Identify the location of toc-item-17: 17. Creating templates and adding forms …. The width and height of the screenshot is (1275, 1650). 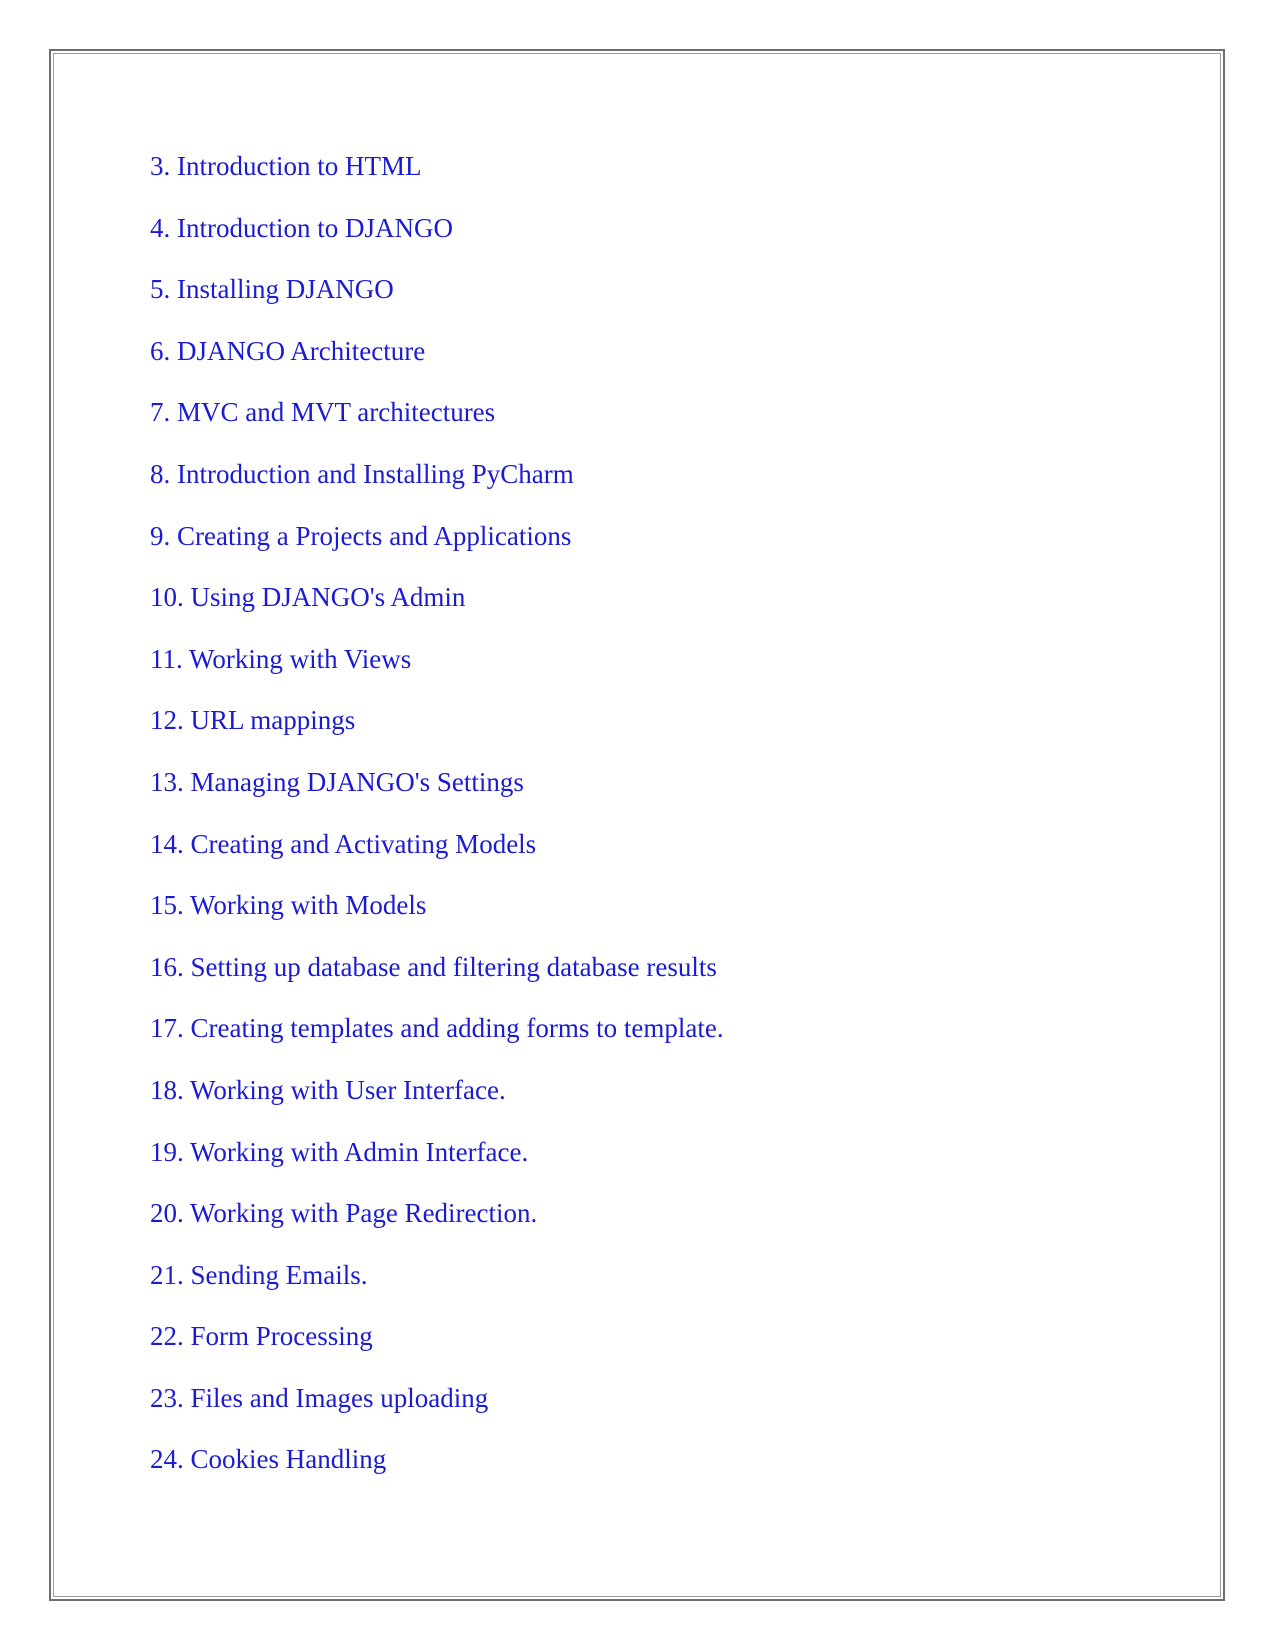
(437, 1043).